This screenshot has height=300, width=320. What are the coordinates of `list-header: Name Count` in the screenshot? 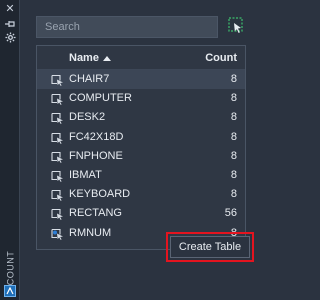 It's located at (141, 58).